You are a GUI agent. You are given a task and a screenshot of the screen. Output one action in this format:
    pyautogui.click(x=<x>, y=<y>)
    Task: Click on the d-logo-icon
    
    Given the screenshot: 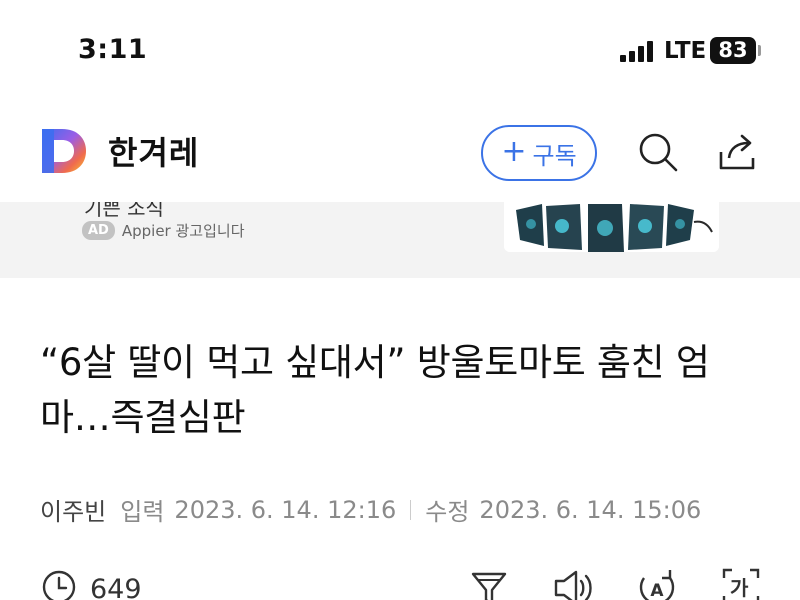 What is the action you would take?
    pyautogui.click(x=64, y=151)
    